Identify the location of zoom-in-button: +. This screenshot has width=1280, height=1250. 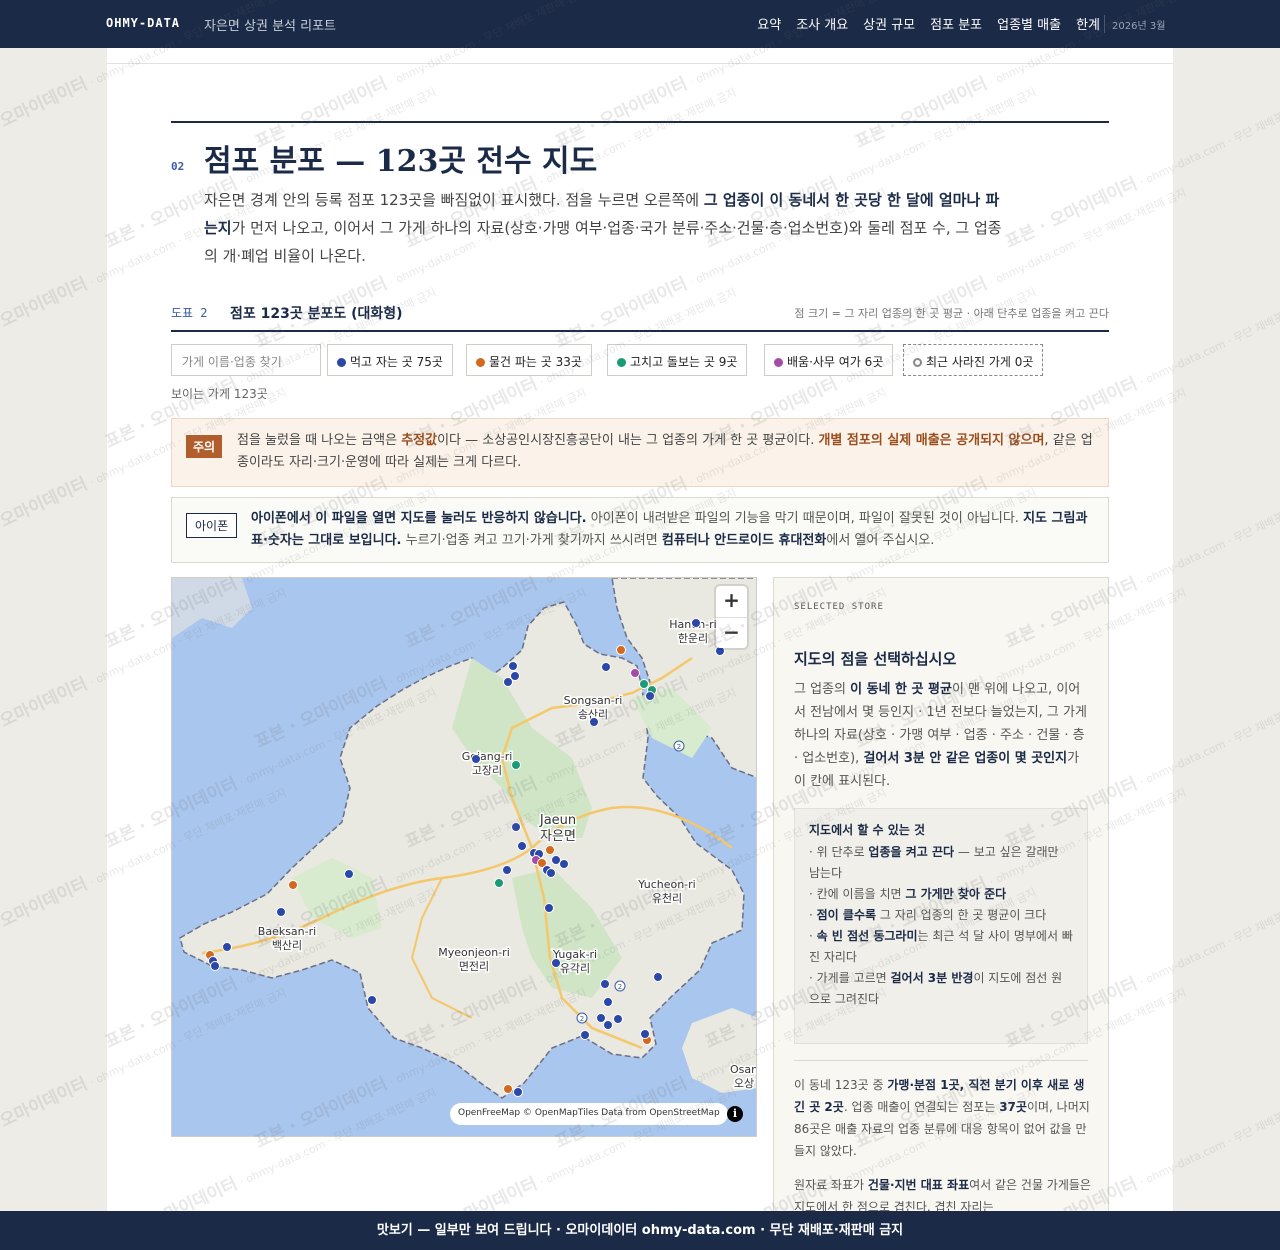
(731, 601).